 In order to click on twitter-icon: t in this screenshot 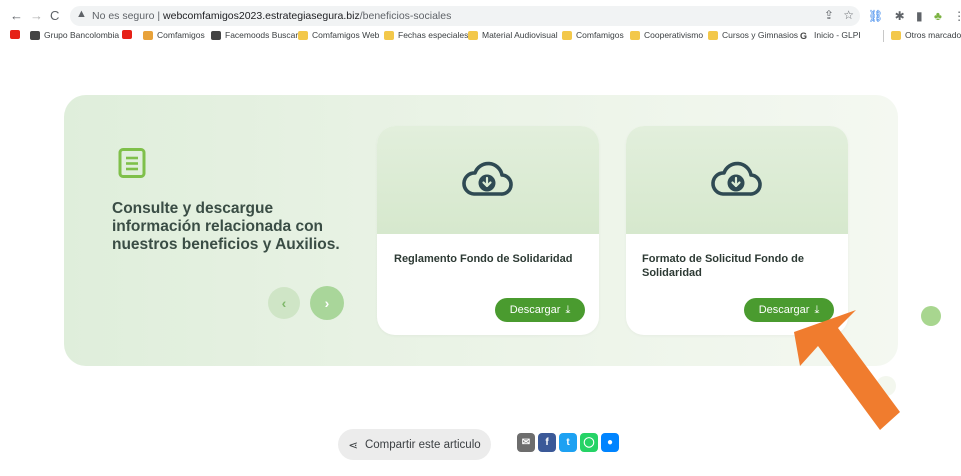, I will do `click(568, 442)`.